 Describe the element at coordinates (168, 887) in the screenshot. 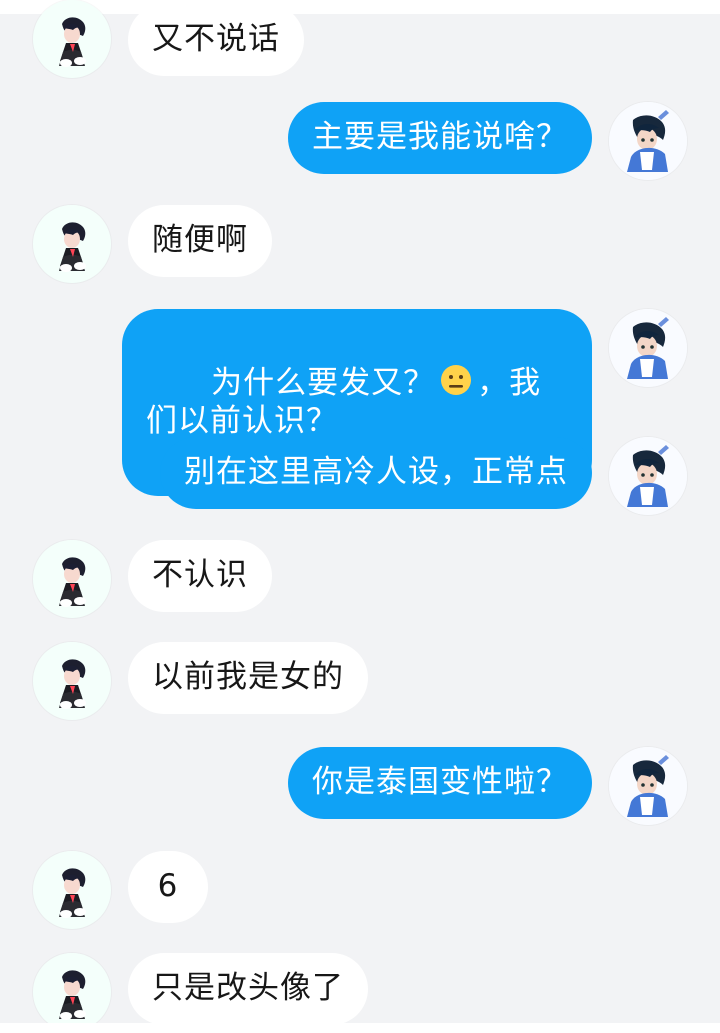

I see `message-bubble-other: 6` at that location.